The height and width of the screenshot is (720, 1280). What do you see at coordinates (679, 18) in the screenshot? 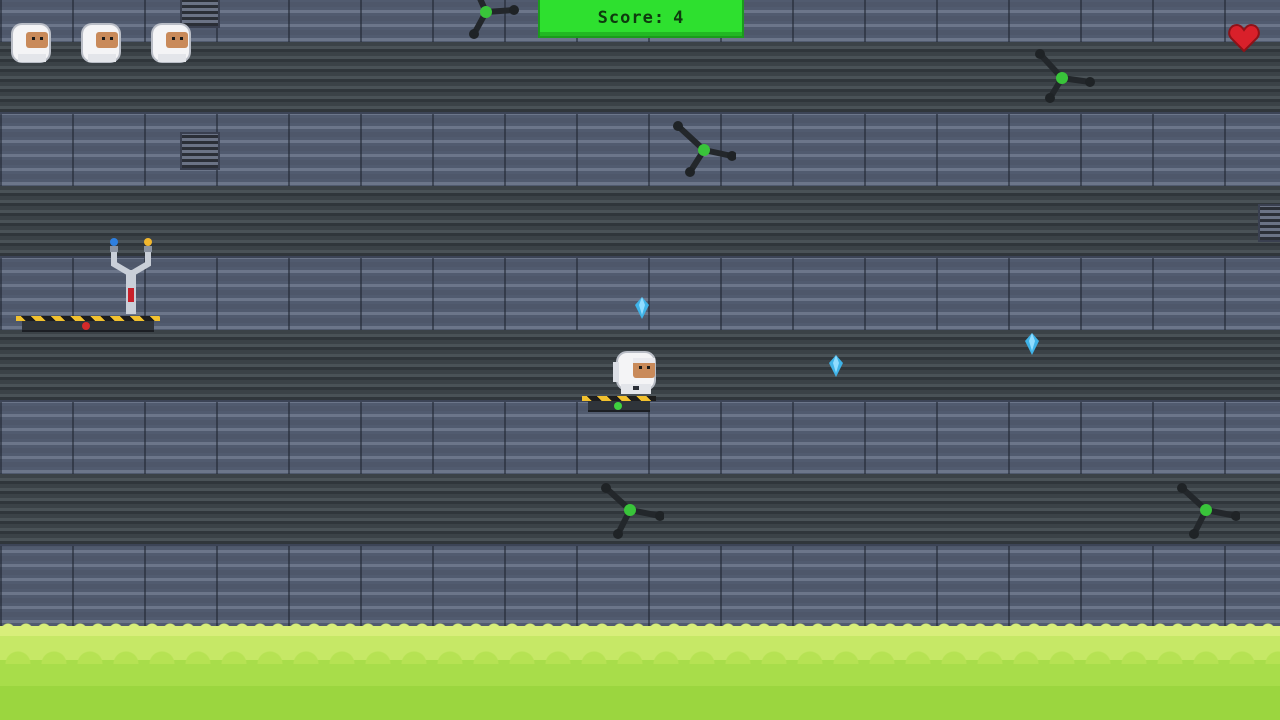
I see `score-value: 4` at bounding box center [679, 18].